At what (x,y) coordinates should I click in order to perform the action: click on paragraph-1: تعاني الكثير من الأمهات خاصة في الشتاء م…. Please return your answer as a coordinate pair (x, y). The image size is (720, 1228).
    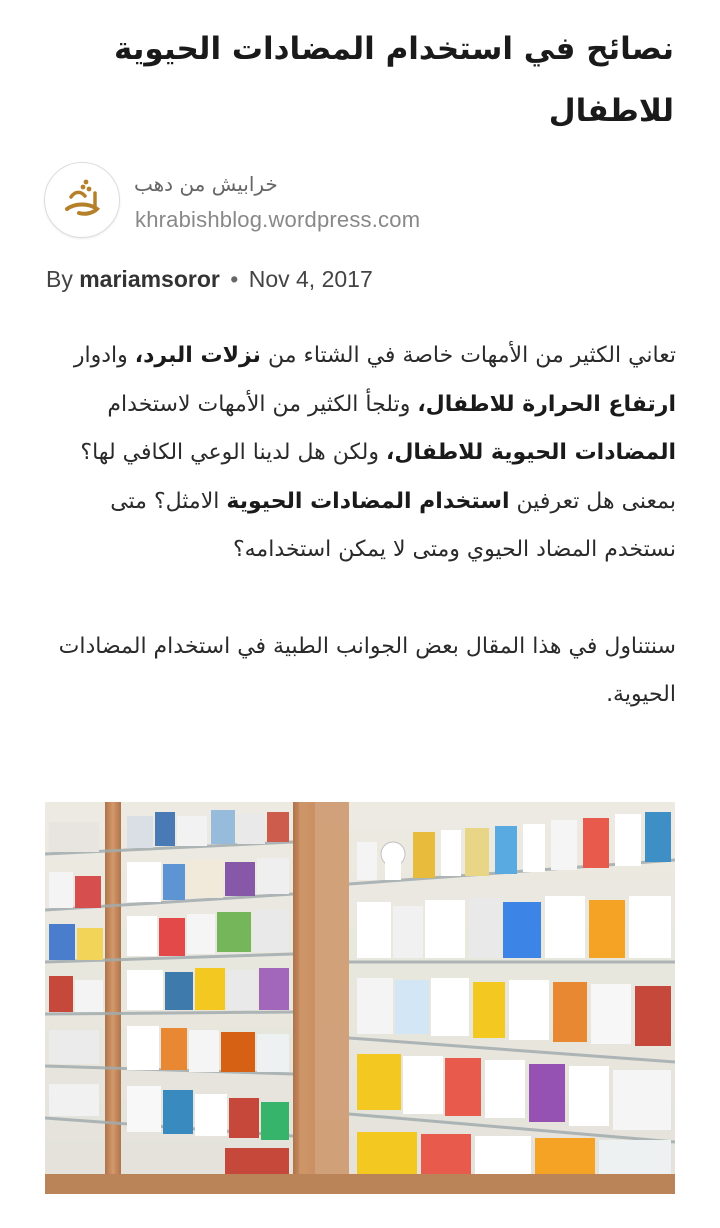
    Looking at the image, I should click on (374, 452).